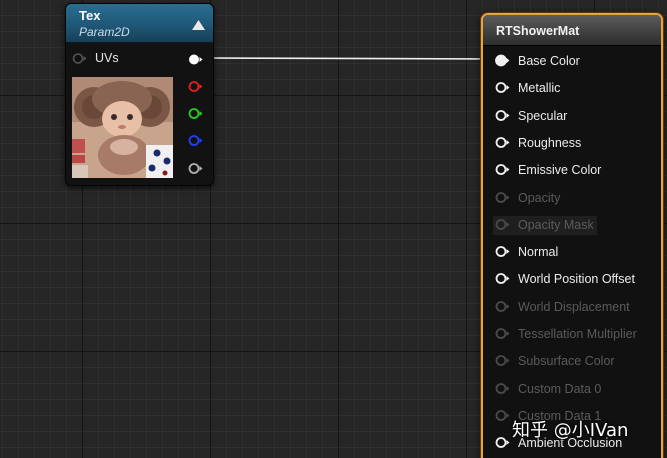  What do you see at coordinates (195, 168) in the screenshot?
I see `alpha-output-pin-icon` at bounding box center [195, 168].